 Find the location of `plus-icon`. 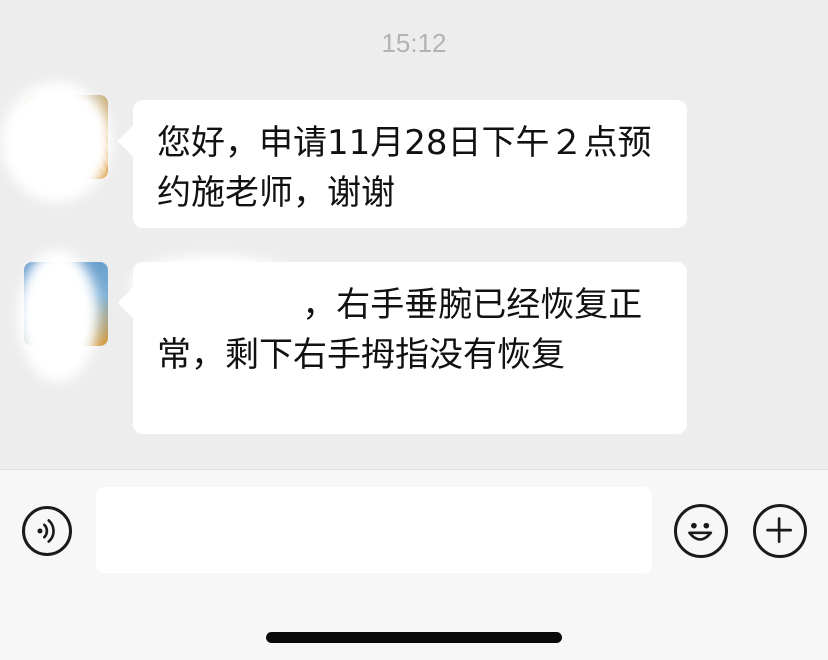

plus-icon is located at coordinates (779, 530).